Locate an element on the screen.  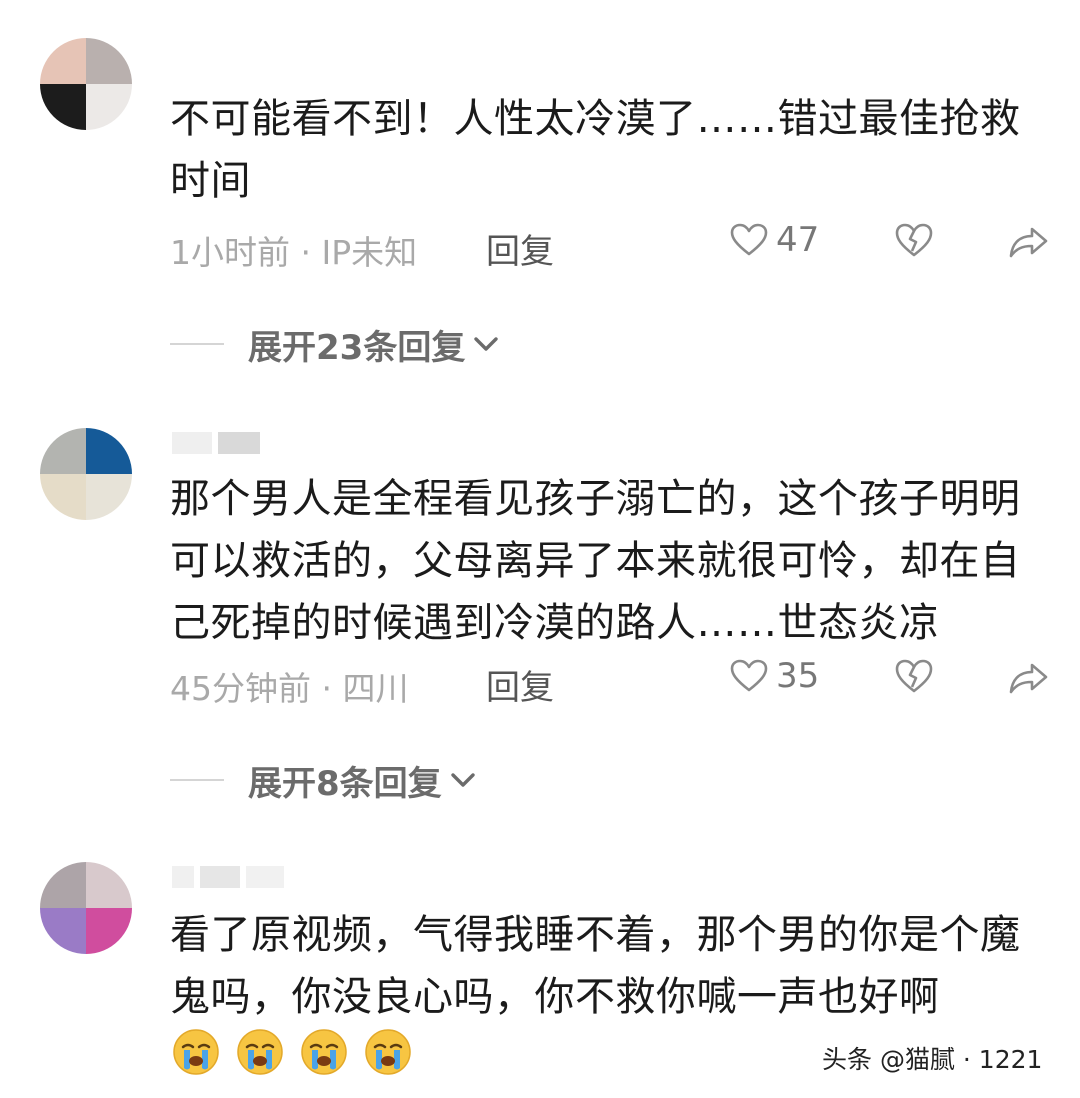
expand-replies-button: 展开23条回复 is located at coordinates (335, 345).